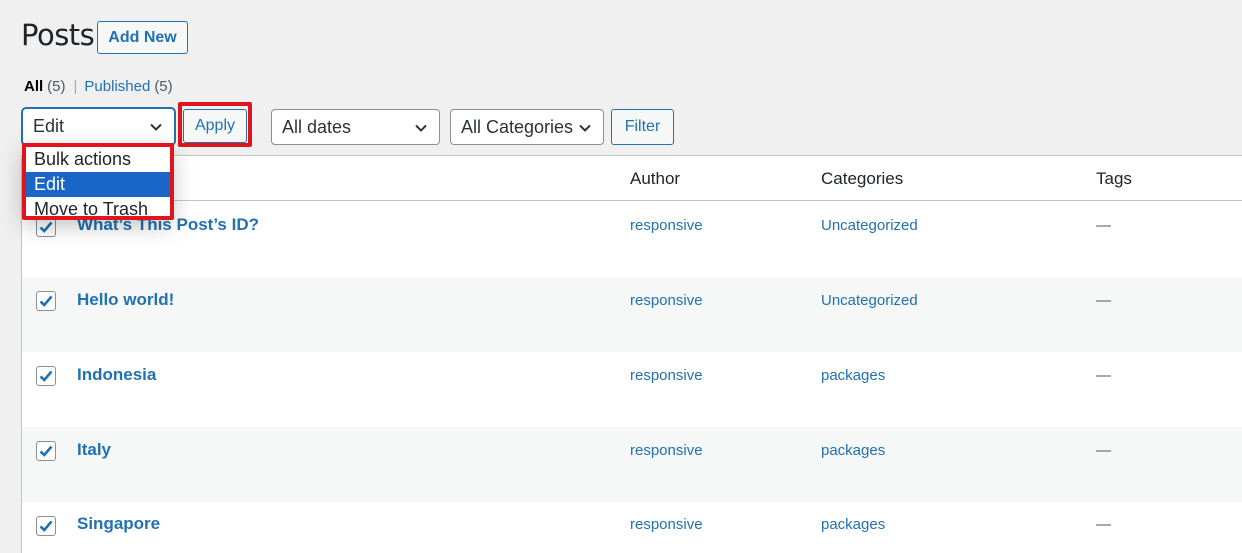 Image resolution: width=1242 pixels, height=553 pixels. I want to click on column-tags: Tags, so click(1114, 178).